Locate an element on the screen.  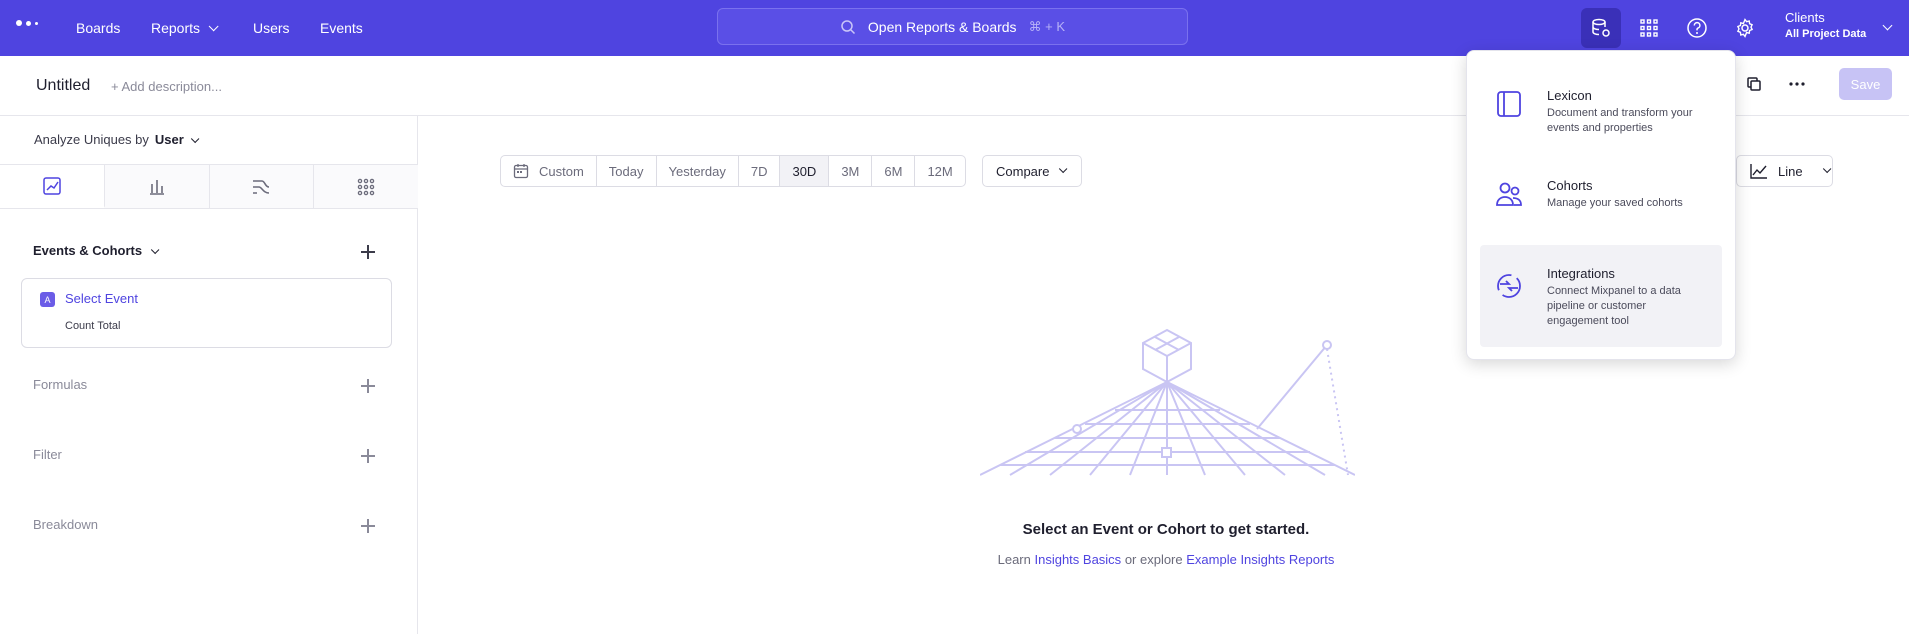
more-options-button is located at coordinates (1797, 84).